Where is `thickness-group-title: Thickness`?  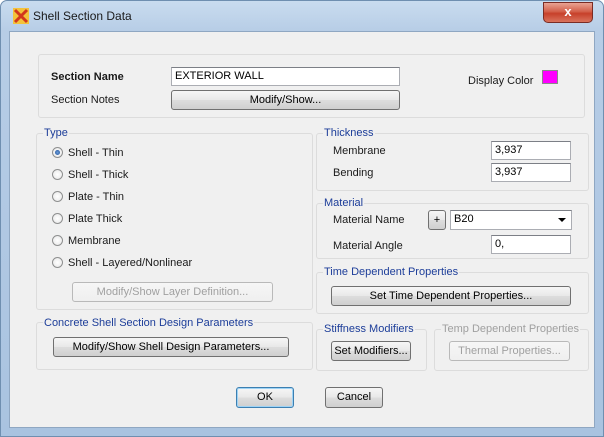
thickness-group-title: Thickness is located at coordinates (349, 133).